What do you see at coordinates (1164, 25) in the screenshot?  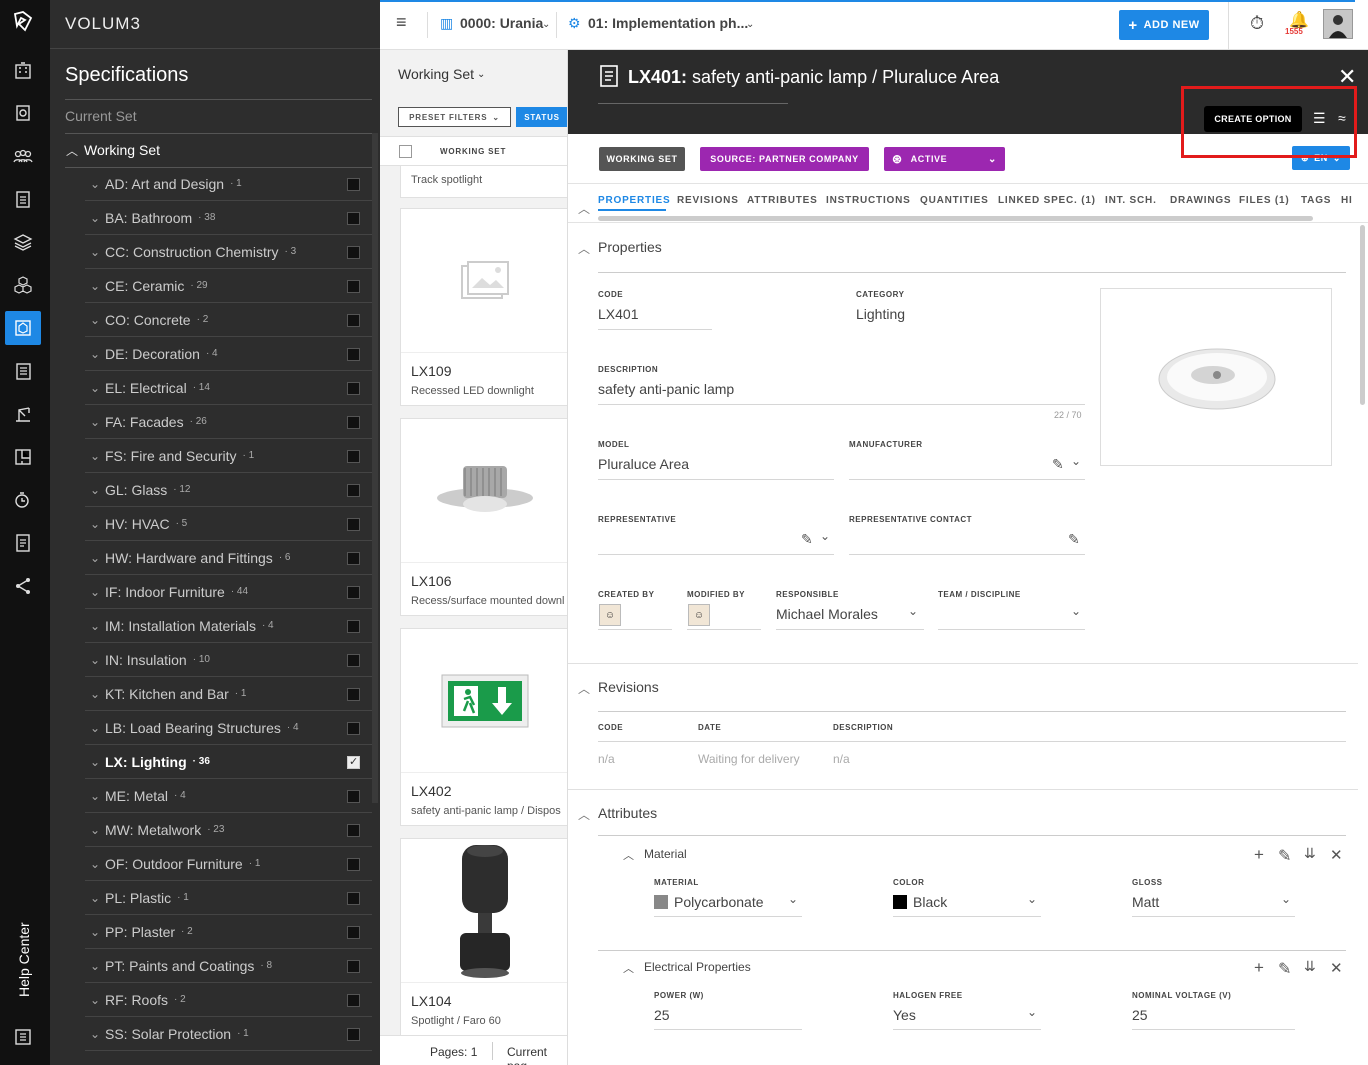 I see `add-new-button: + ADD NEW` at bounding box center [1164, 25].